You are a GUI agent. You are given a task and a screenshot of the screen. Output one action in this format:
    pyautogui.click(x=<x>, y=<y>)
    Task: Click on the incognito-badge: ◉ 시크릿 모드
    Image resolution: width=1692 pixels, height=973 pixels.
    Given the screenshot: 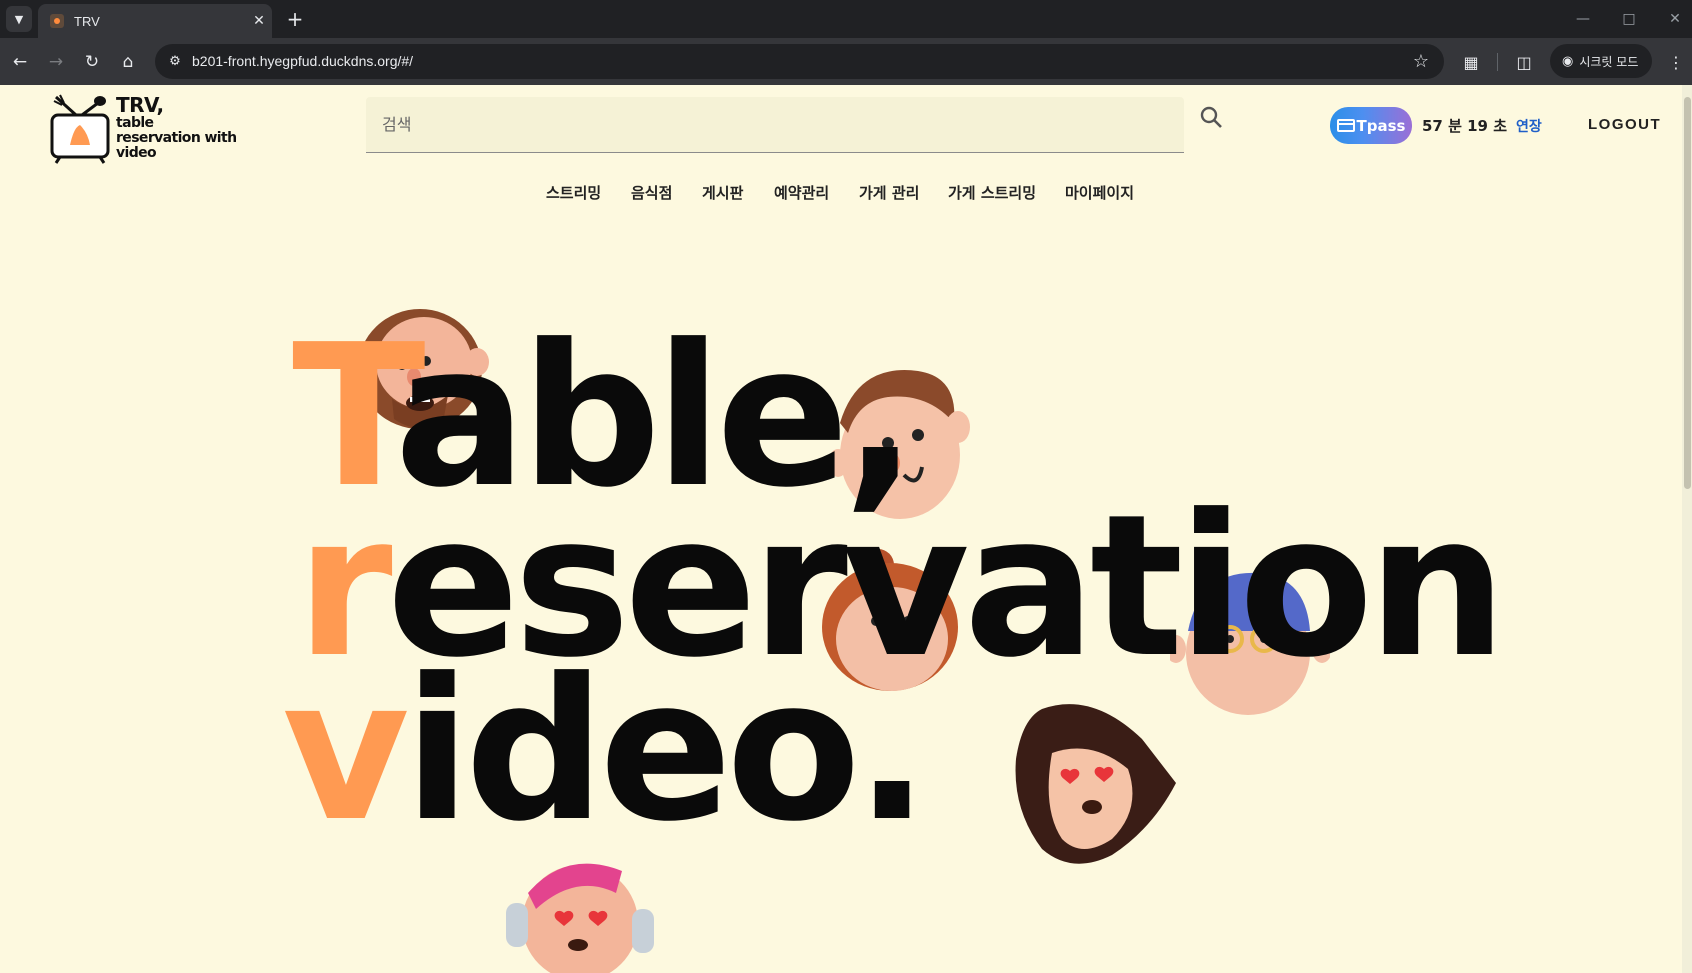 What is the action you would take?
    pyautogui.click(x=1601, y=61)
    